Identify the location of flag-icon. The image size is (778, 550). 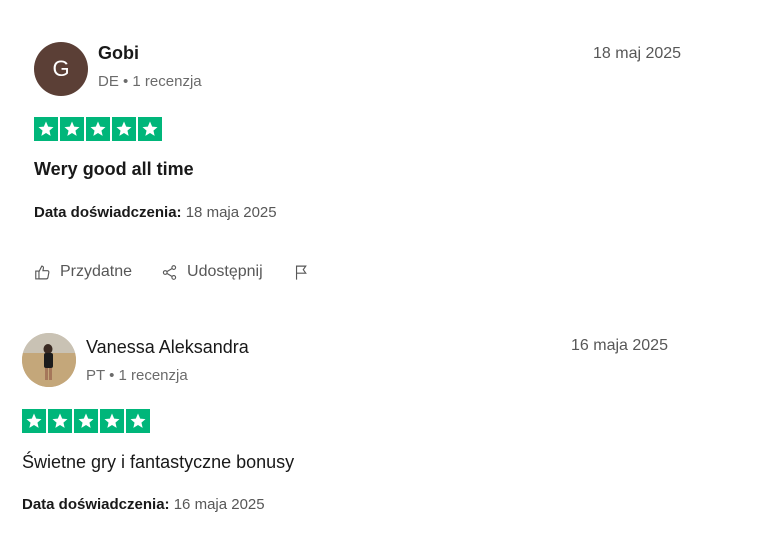
(301, 272).